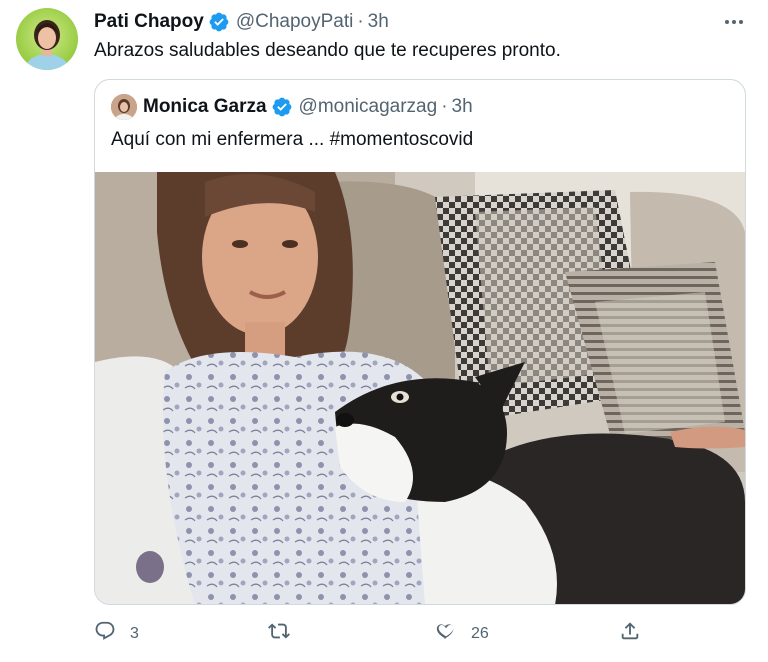 The width and height of the screenshot is (768, 662). Describe the element at coordinates (734, 22) in the screenshot. I see `more-icon` at that location.